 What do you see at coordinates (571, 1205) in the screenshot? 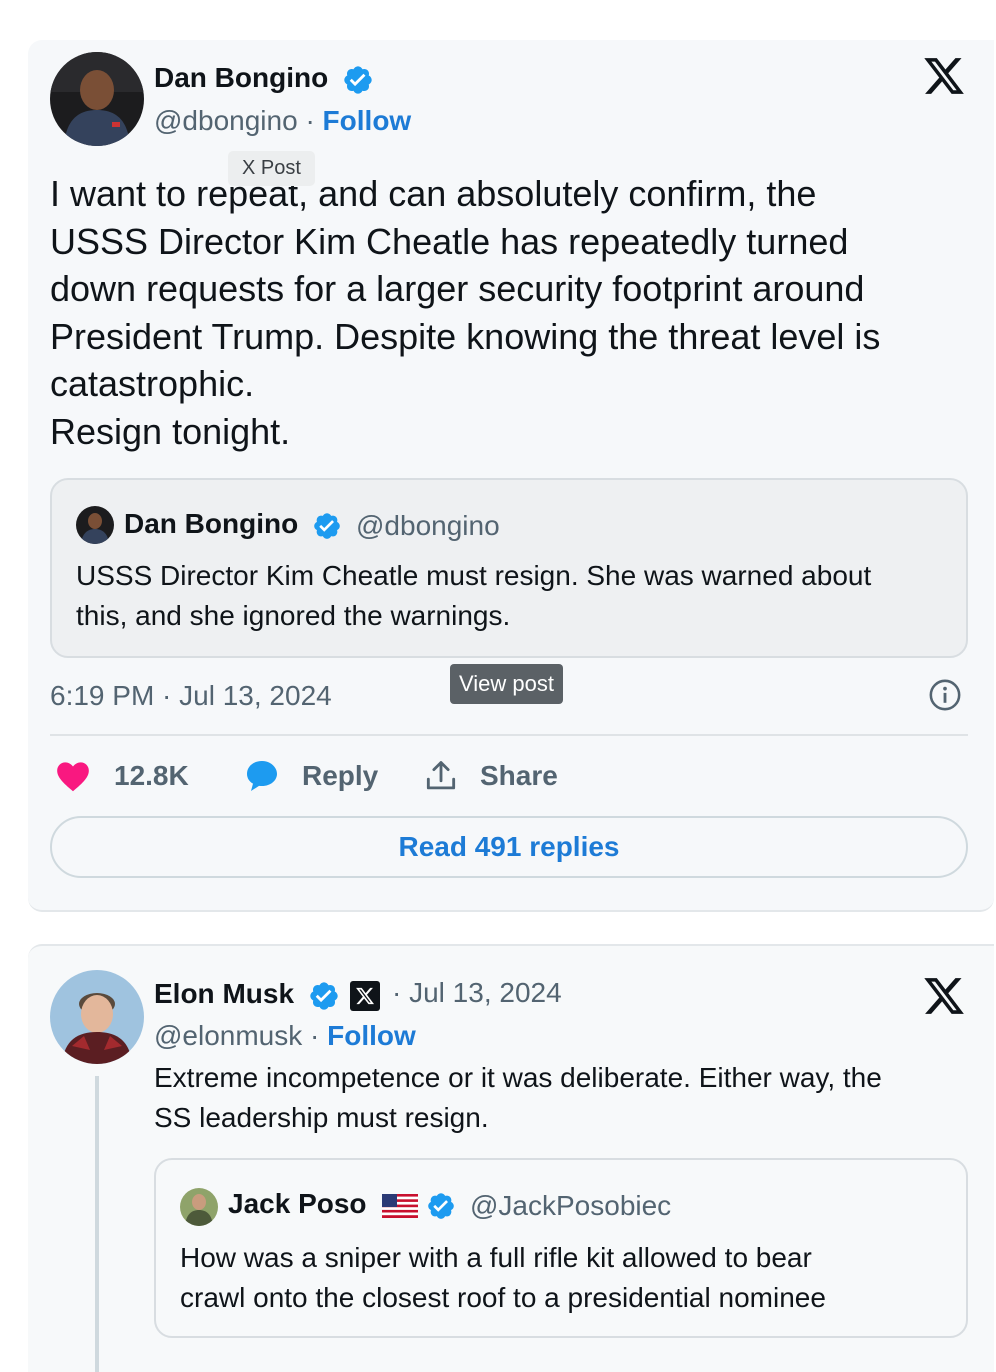
I see `quote-author-handle: @JackPosobiec` at bounding box center [571, 1205].